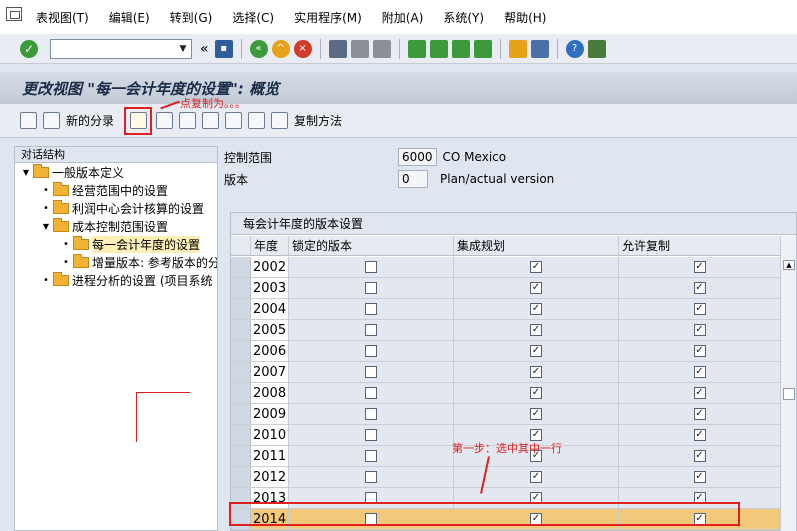 The image size is (797, 531). What do you see at coordinates (51, 120) in the screenshot?
I see `other-view-icon` at bounding box center [51, 120].